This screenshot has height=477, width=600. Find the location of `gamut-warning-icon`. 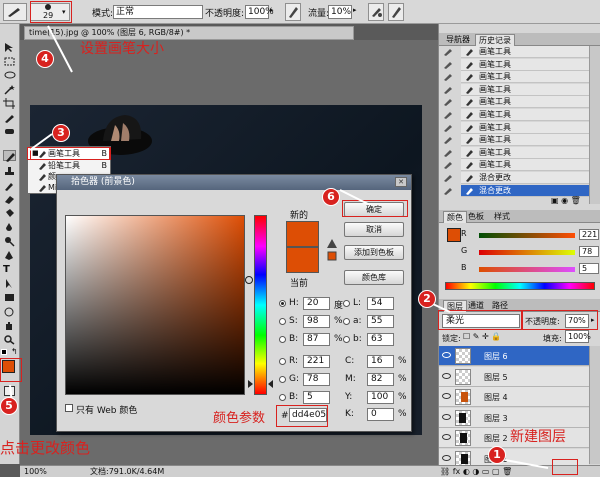

gamut-warning-icon is located at coordinates (332, 250).